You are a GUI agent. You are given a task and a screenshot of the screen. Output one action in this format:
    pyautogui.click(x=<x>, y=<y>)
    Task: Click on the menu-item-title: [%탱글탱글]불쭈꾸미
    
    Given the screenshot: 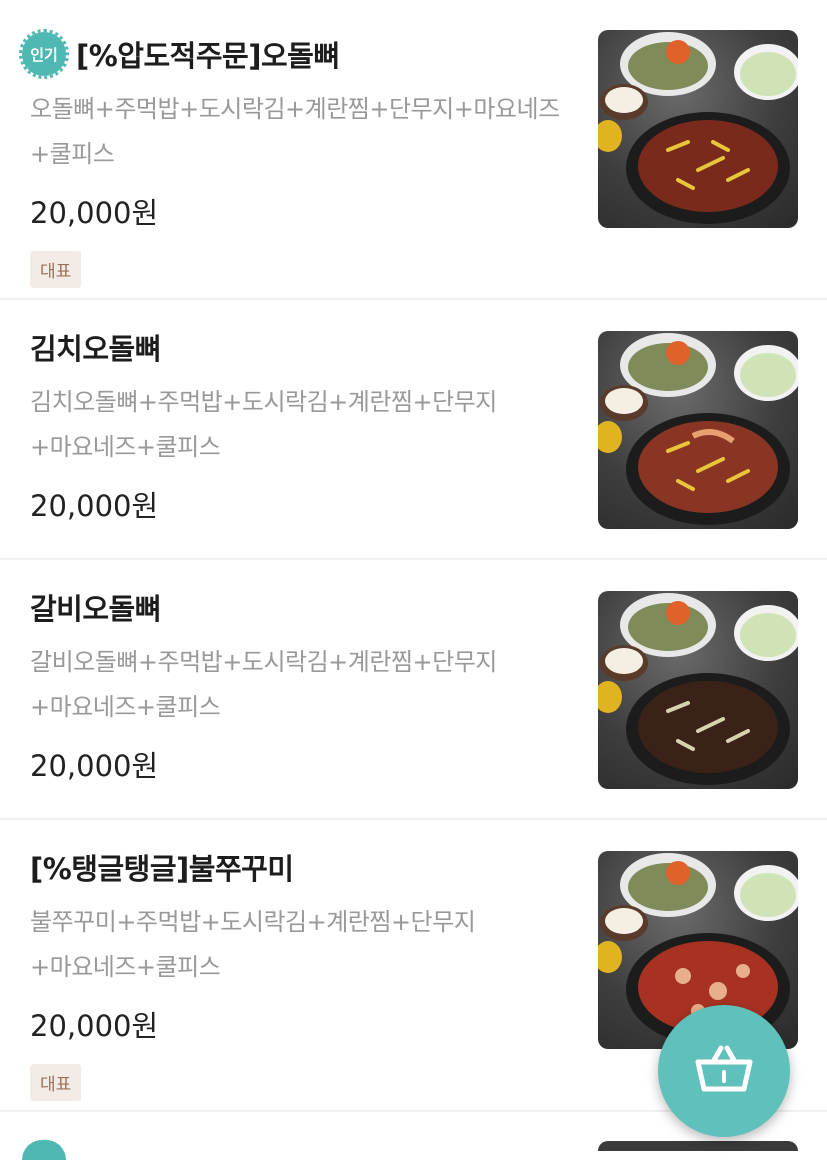 What is the action you would take?
    pyautogui.click(x=162, y=869)
    